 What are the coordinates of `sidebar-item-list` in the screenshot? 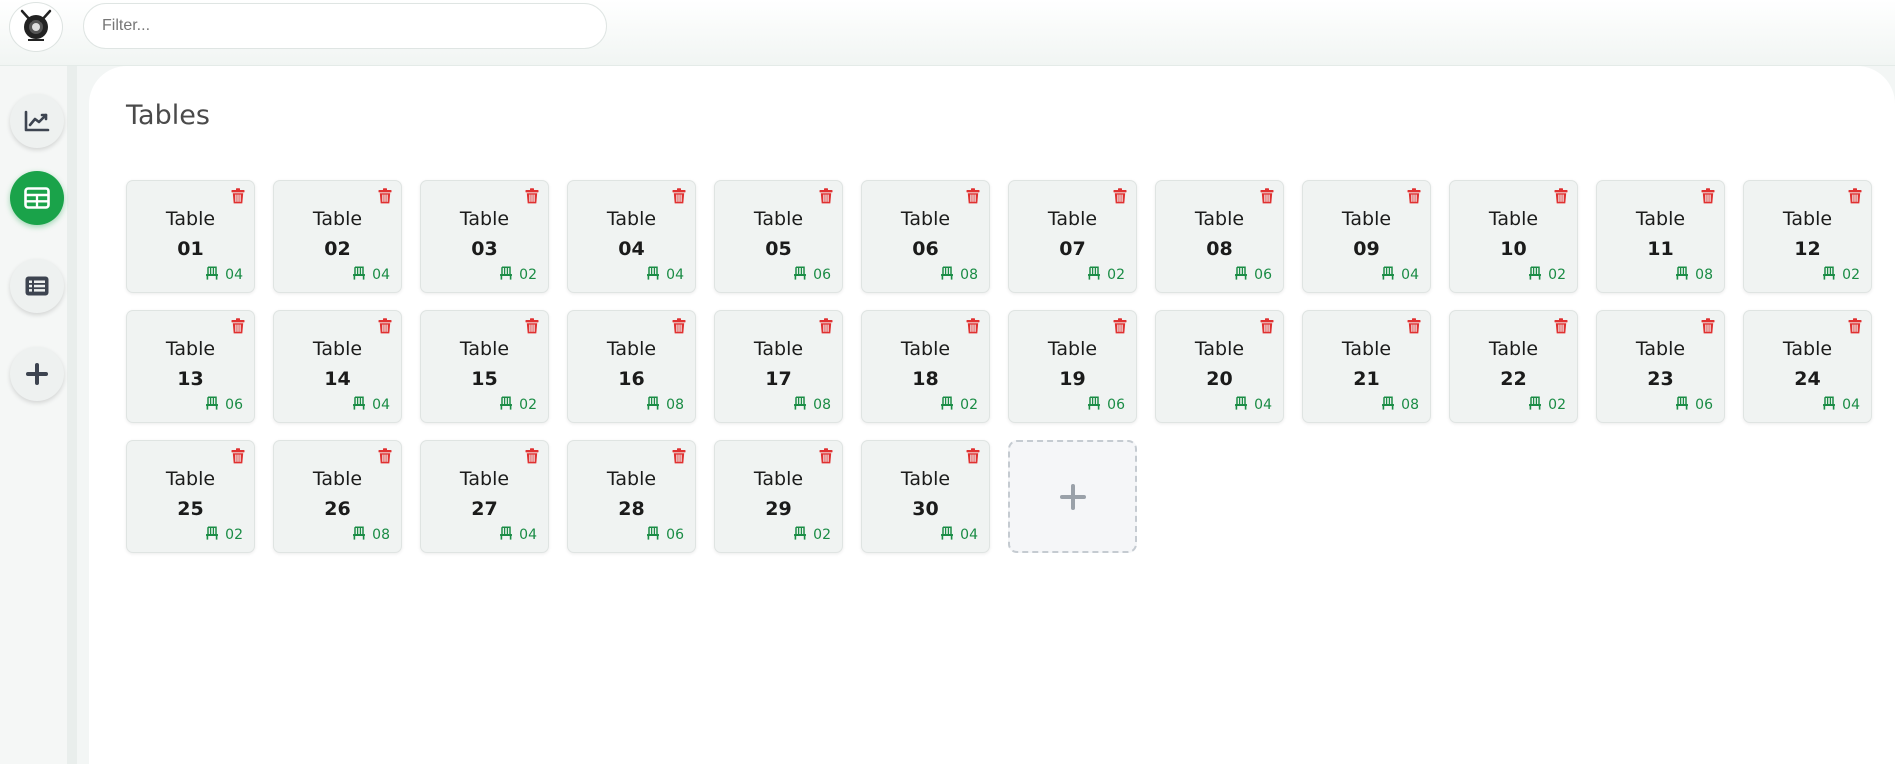 It's located at (37, 286).